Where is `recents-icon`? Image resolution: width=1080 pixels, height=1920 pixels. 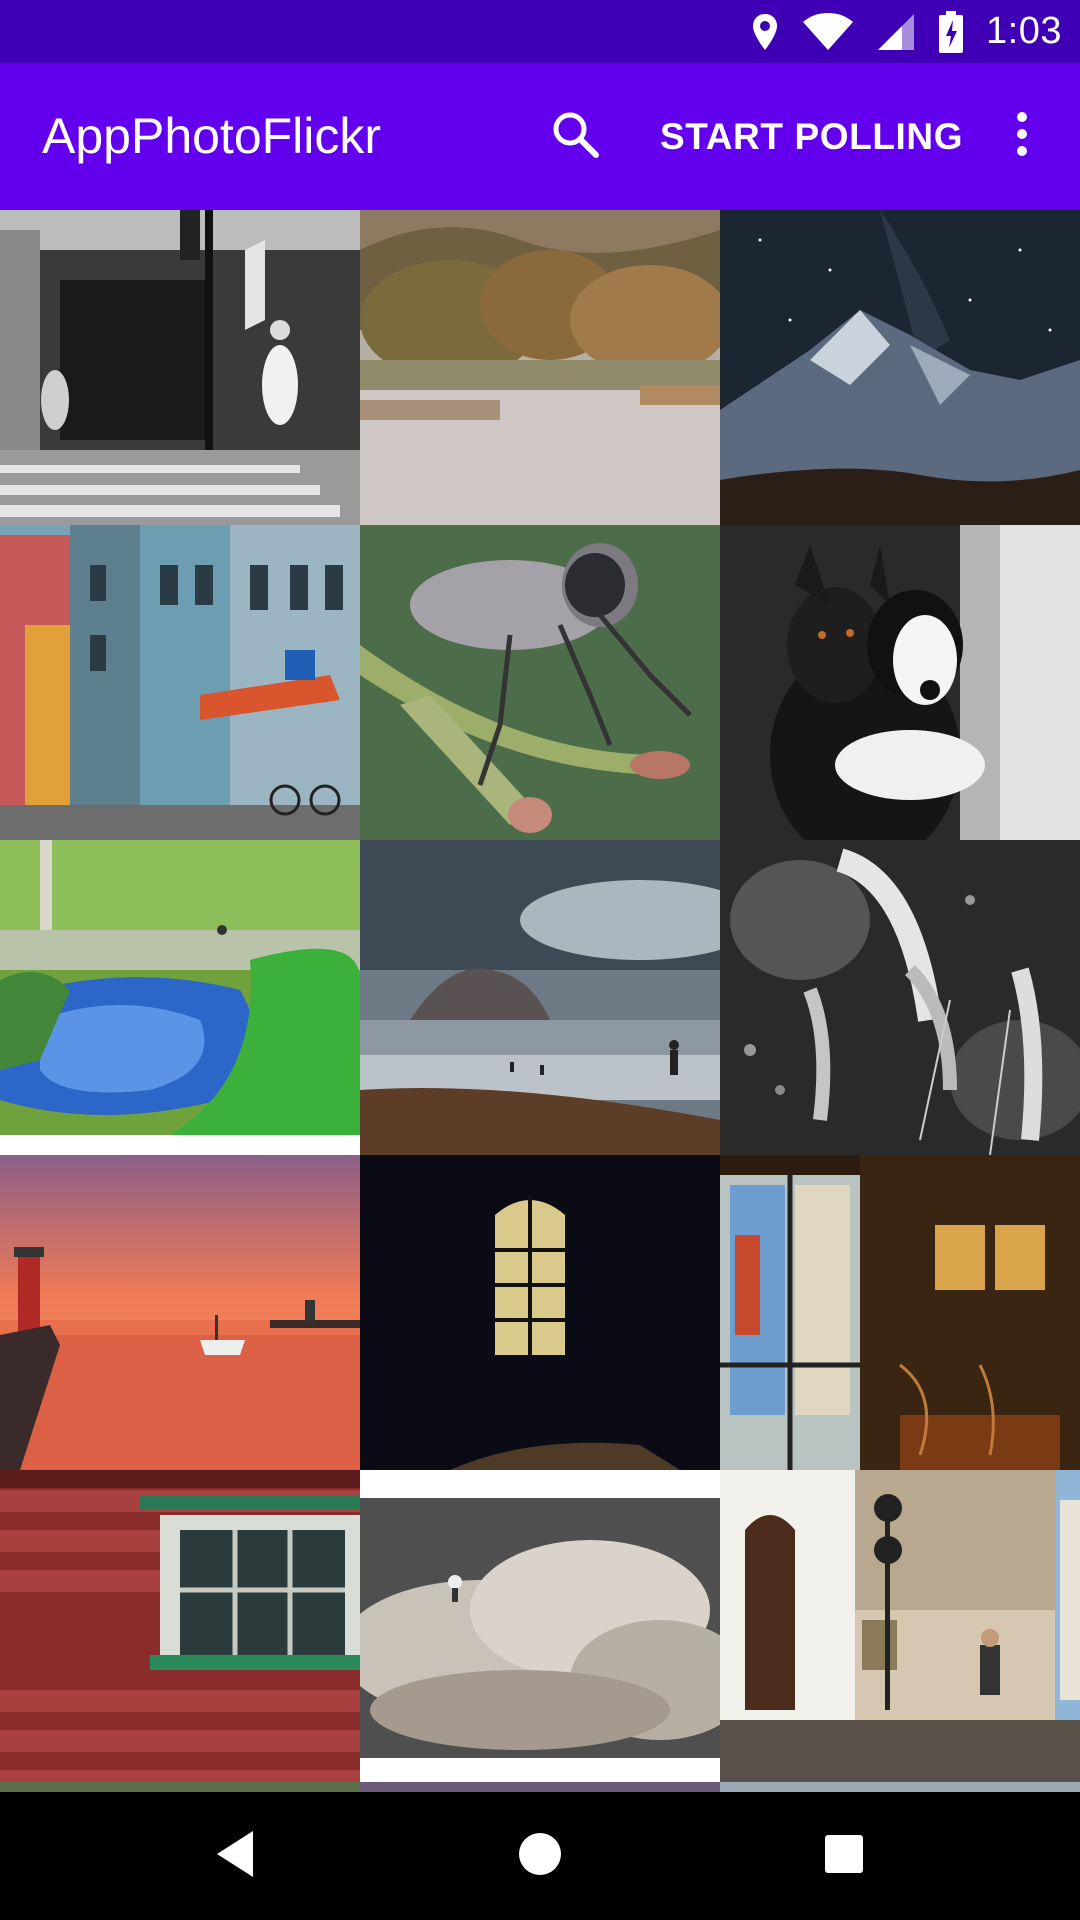
recents-icon is located at coordinates (844, 1856).